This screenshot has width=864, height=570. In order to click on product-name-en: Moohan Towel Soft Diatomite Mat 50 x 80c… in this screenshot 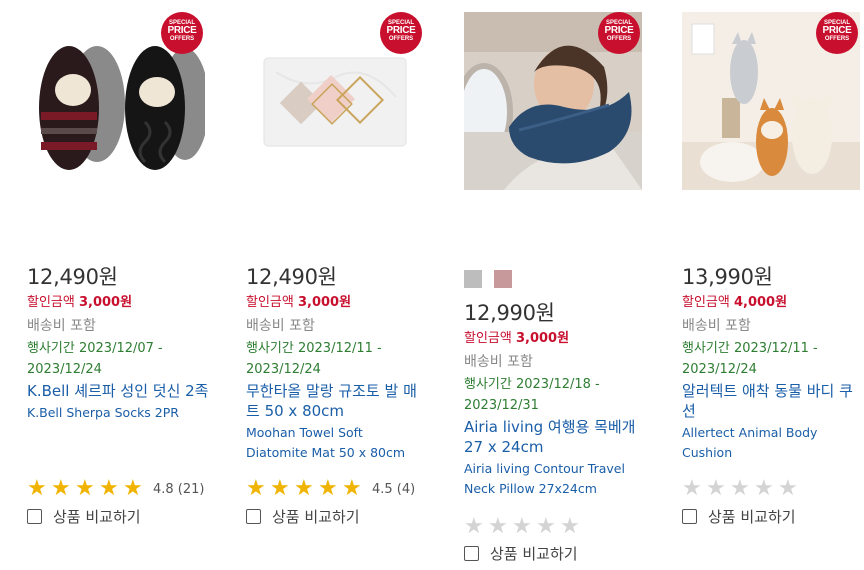, I will do `click(337, 443)`.